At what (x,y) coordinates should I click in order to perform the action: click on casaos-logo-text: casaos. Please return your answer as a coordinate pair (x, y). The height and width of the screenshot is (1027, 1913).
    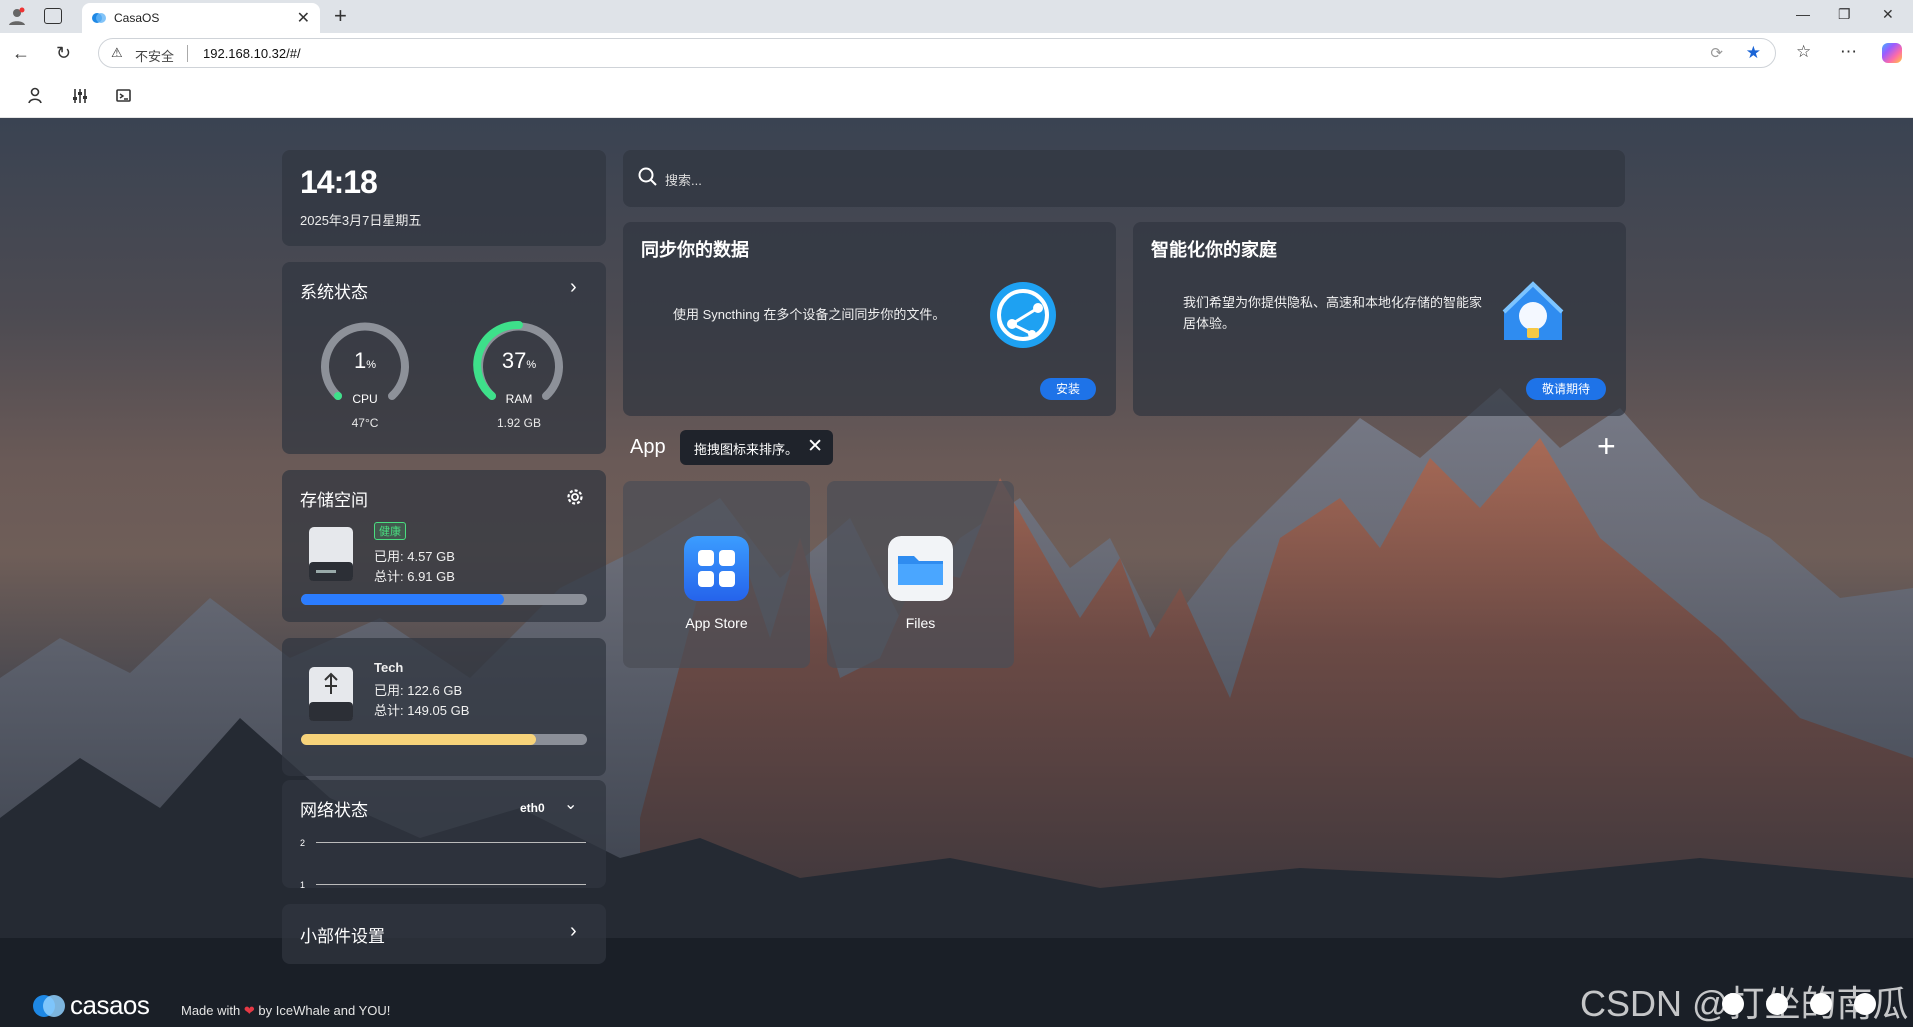
    Looking at the image, I should click on (110, 1005).